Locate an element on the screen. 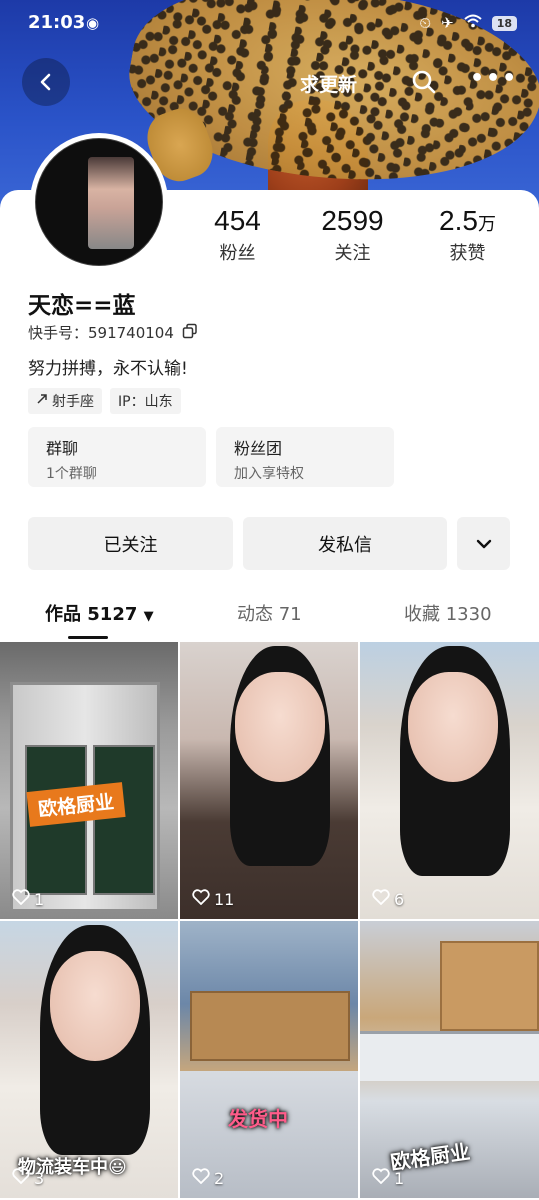  user-id: 快手号：591740104 is located at coordinates (113, 332).